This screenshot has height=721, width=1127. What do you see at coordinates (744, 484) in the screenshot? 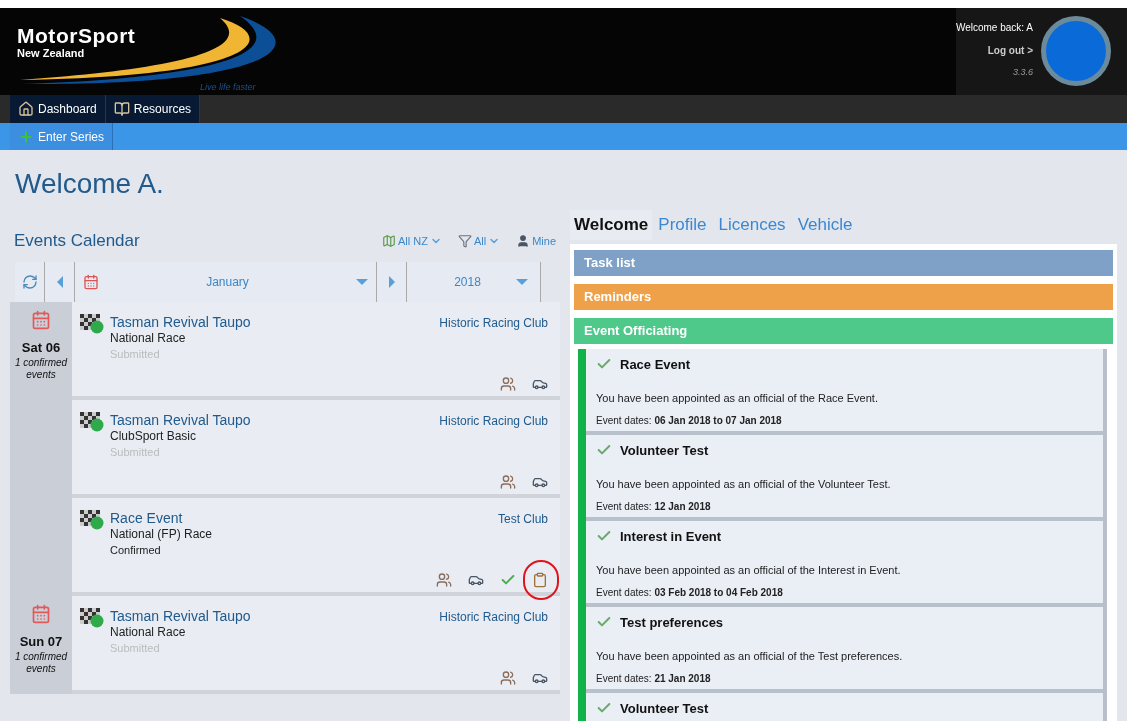
I see `item-message: You have been appointed as an official of the Volunteer Test.` at bounding box center [744, 484].